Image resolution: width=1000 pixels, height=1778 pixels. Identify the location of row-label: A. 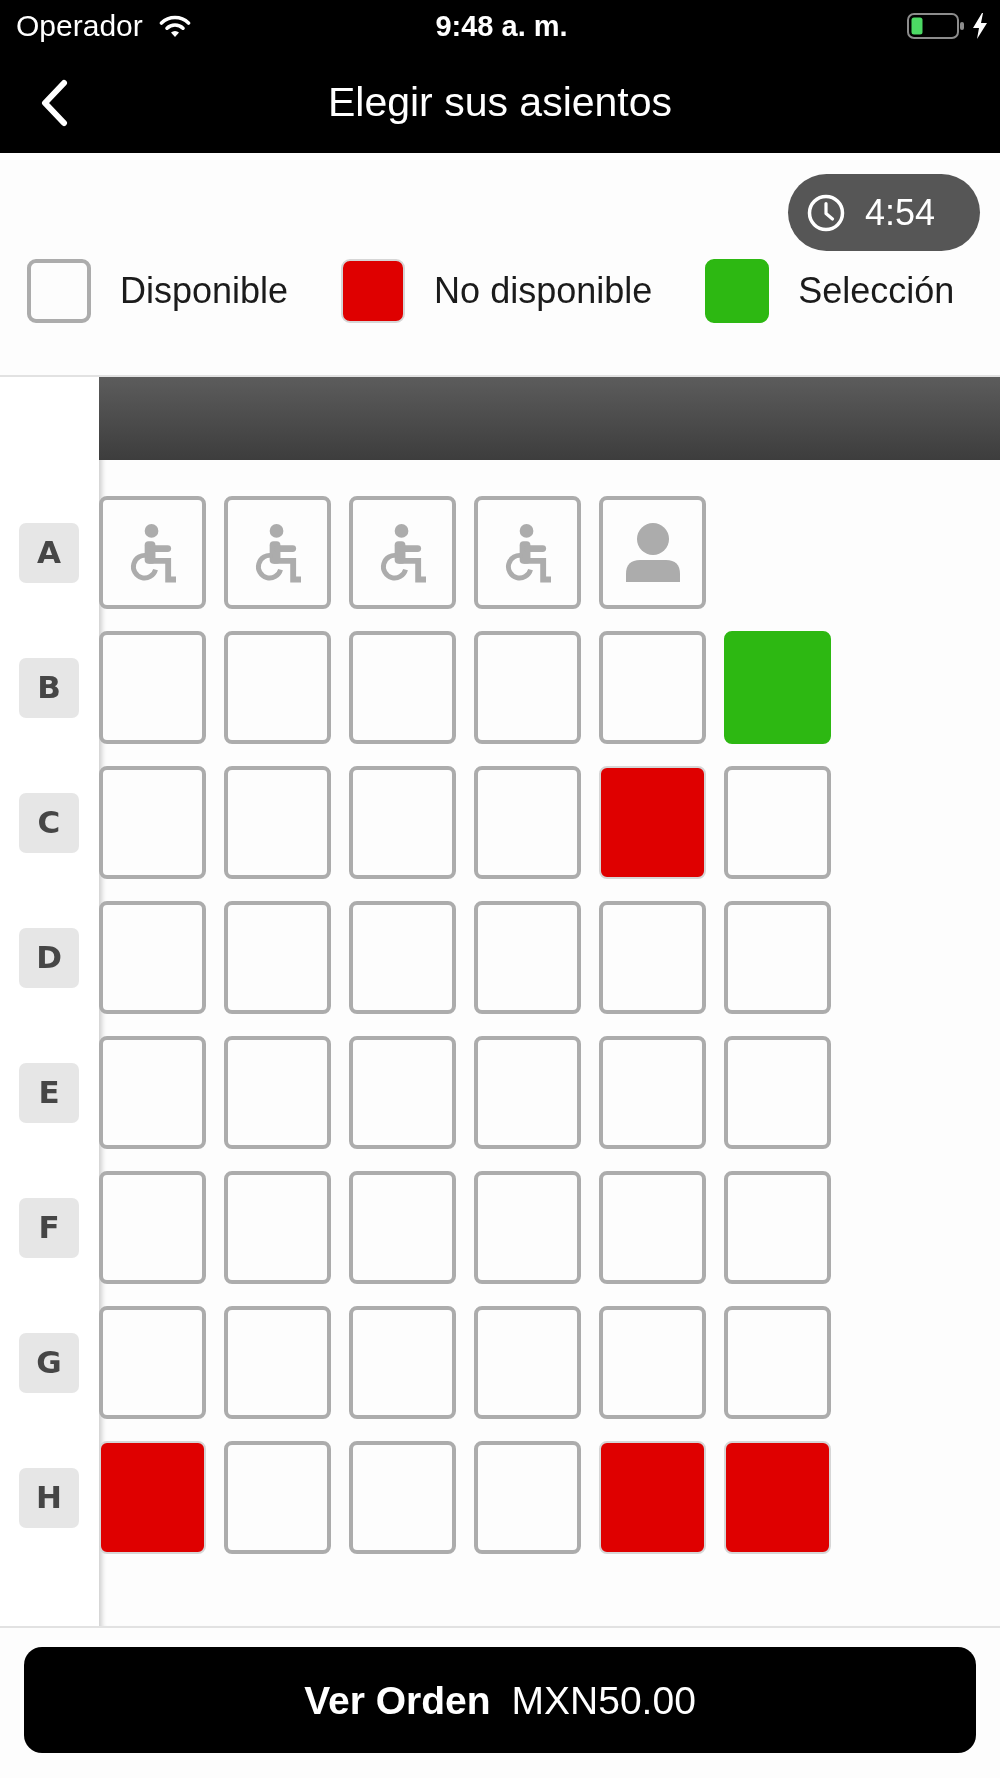
(49, 552).